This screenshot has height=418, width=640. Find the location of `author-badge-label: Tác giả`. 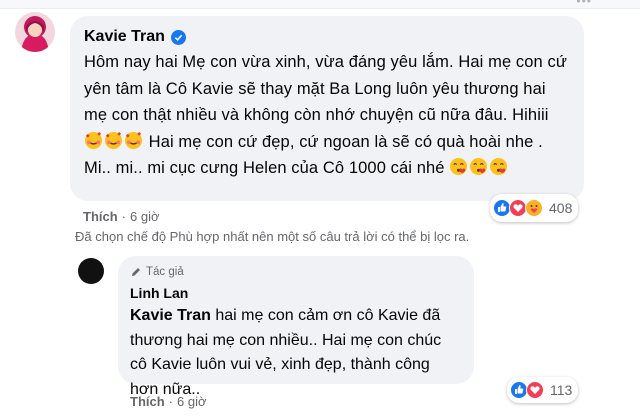

author-badge-label: Tác giả is located at coordinates (165, 272).